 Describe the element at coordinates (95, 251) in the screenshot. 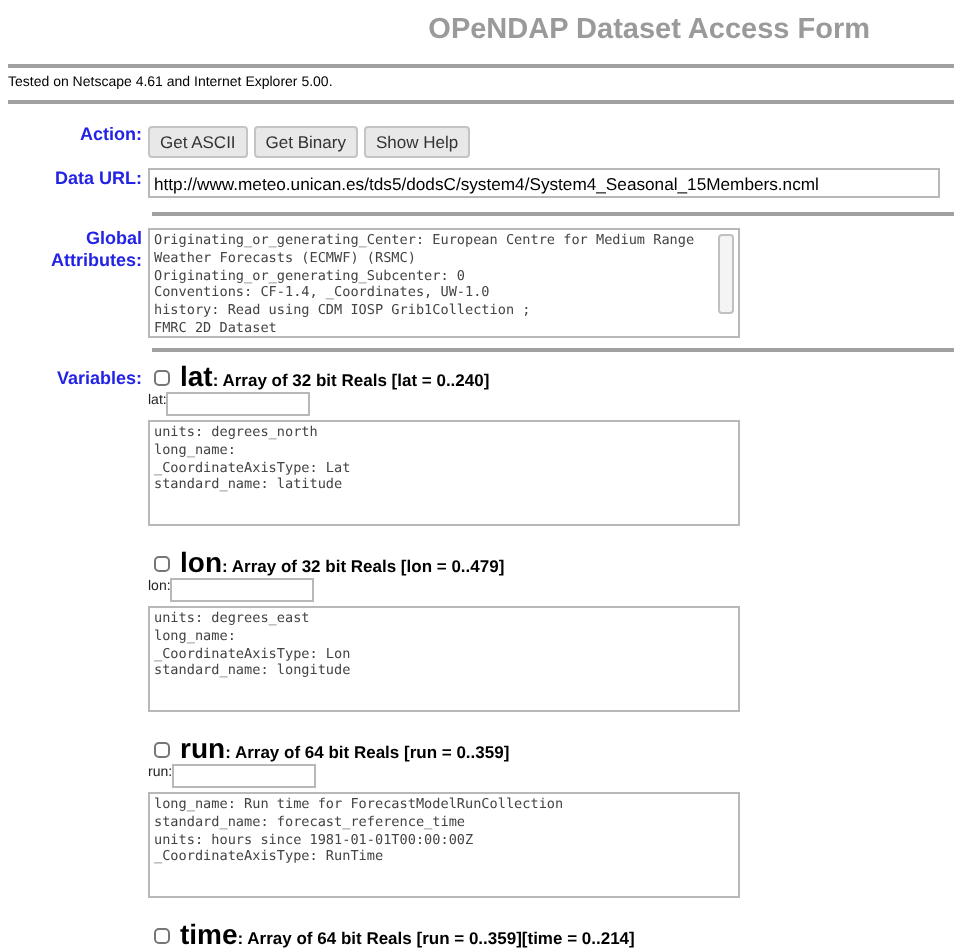

I see `global-attributes-label: Global Attributes:` at that location.